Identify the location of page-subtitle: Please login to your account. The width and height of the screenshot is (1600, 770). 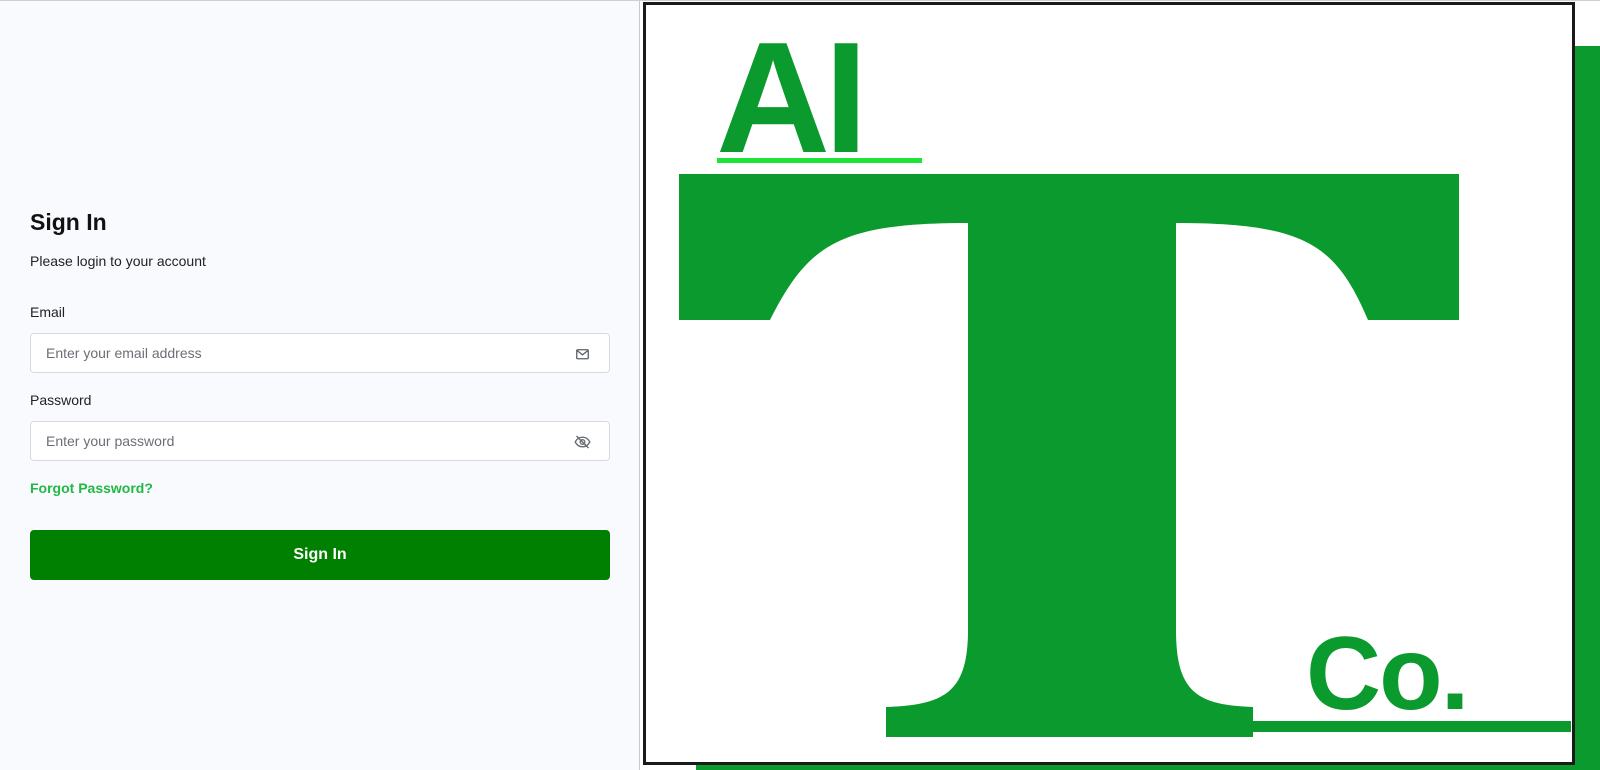
(118, 261).